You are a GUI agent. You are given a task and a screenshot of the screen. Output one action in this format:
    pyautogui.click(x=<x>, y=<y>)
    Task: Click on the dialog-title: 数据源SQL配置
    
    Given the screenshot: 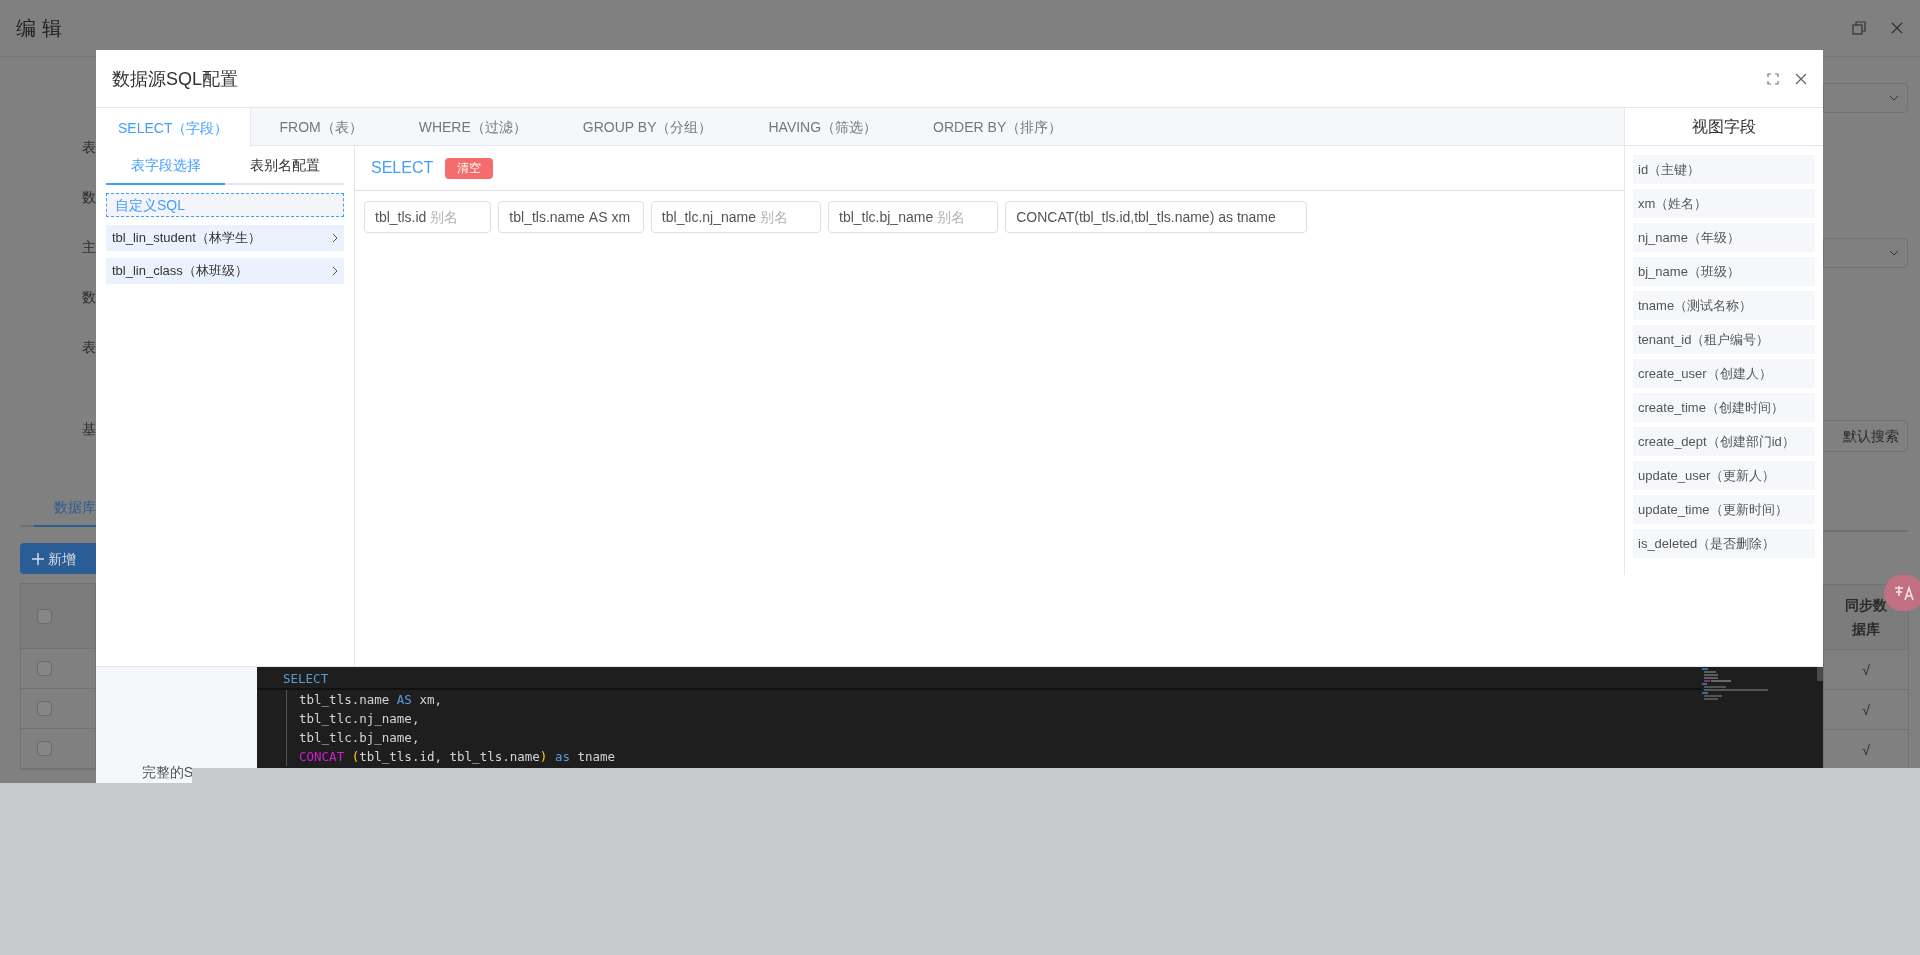 What is the action you would take?
    pyautogui.click(x=175, y=79)
    